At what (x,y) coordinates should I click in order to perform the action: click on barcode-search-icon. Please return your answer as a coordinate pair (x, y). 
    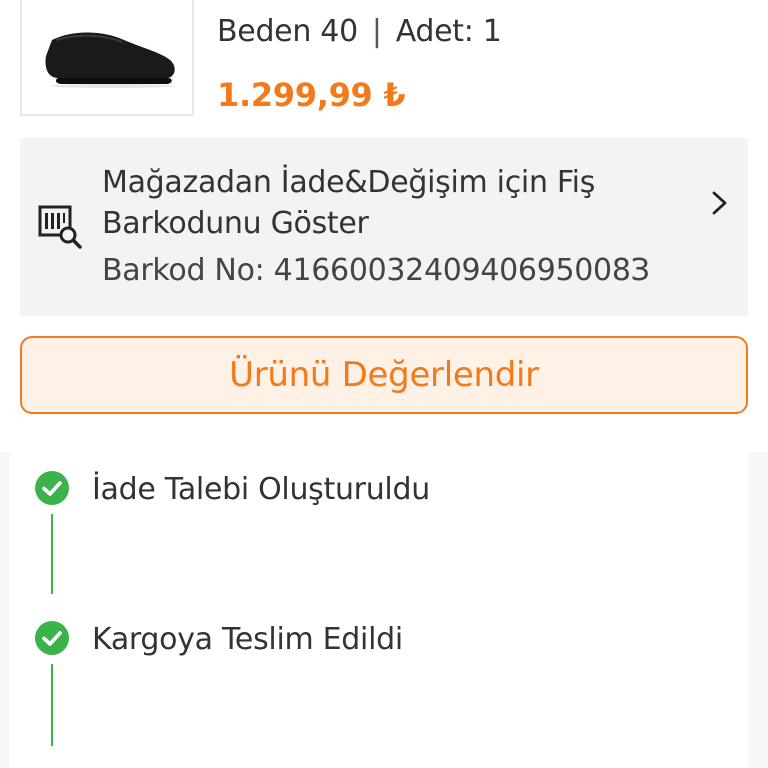
    Looking at the image, I should click on (60, 227).